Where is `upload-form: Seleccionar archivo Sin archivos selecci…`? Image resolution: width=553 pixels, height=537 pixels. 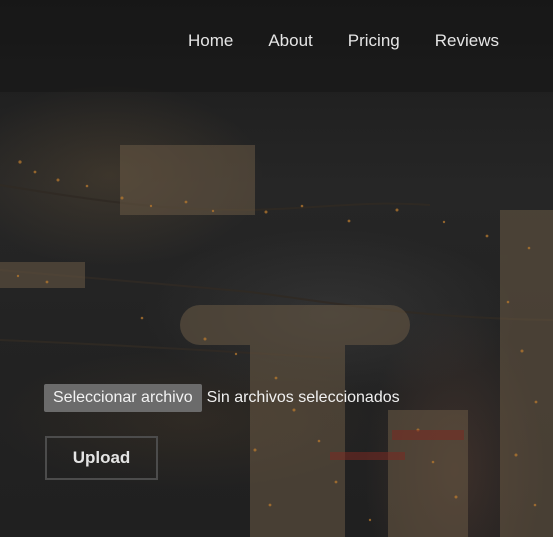 upload-form: Seleccionar archivo Sin archivos selecci… is located at coordinates (222, 432).